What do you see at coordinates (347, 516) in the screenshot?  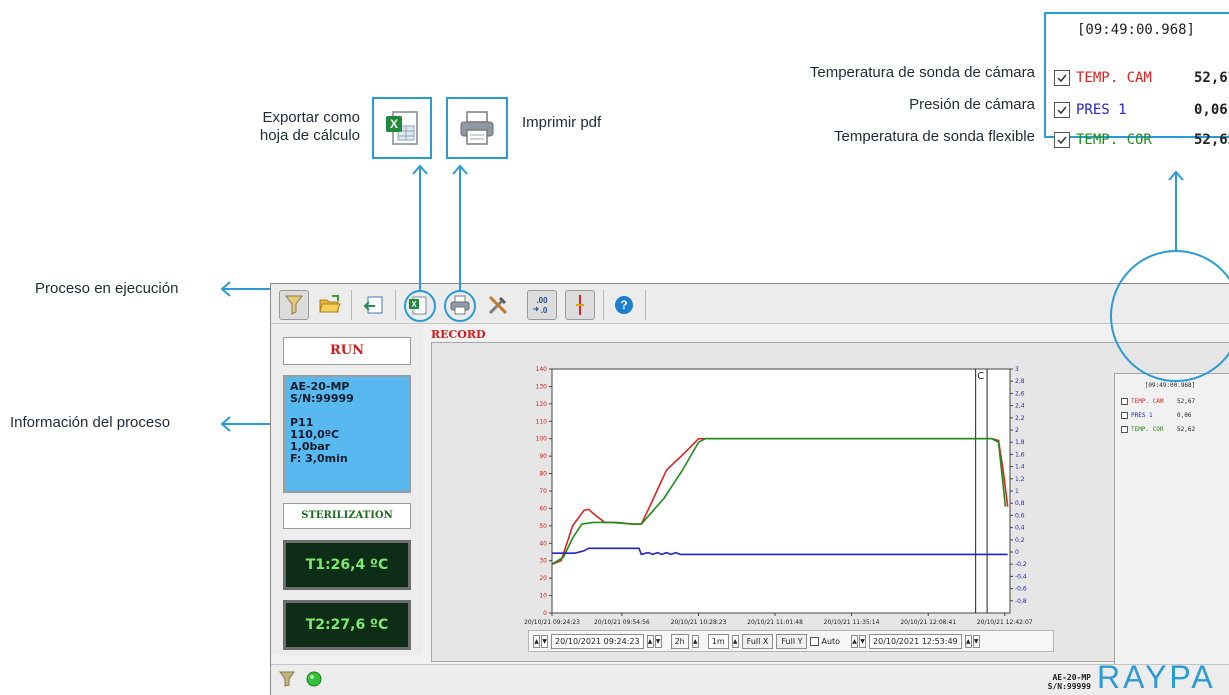 I see `phase-status: STERILIZATION` at bounding box center [347, 516].